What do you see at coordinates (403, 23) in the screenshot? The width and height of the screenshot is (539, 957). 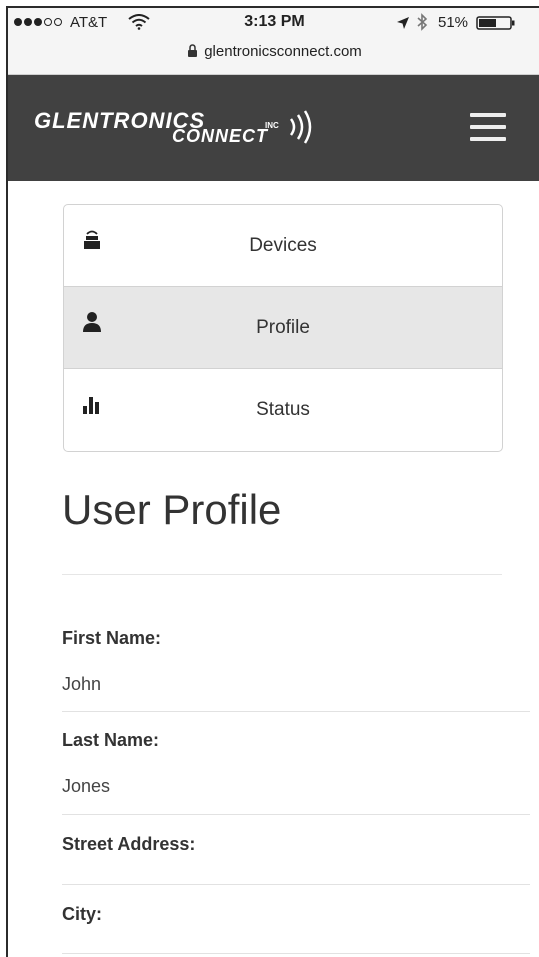 I see `location-arrow-icon` at bounding box center [403, 23].